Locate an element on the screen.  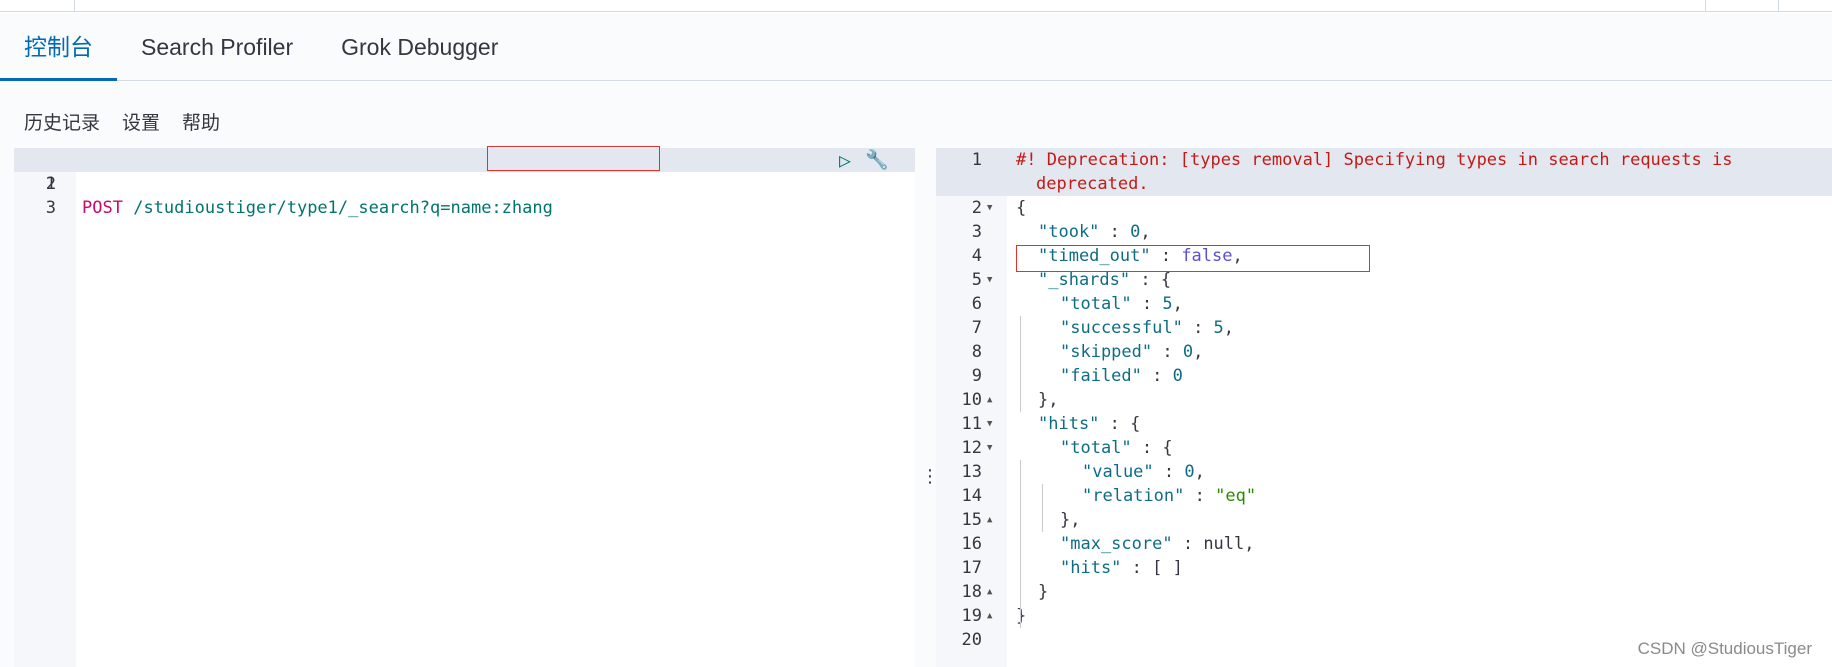
line-number: 18 is located at coordinates (971, 592).